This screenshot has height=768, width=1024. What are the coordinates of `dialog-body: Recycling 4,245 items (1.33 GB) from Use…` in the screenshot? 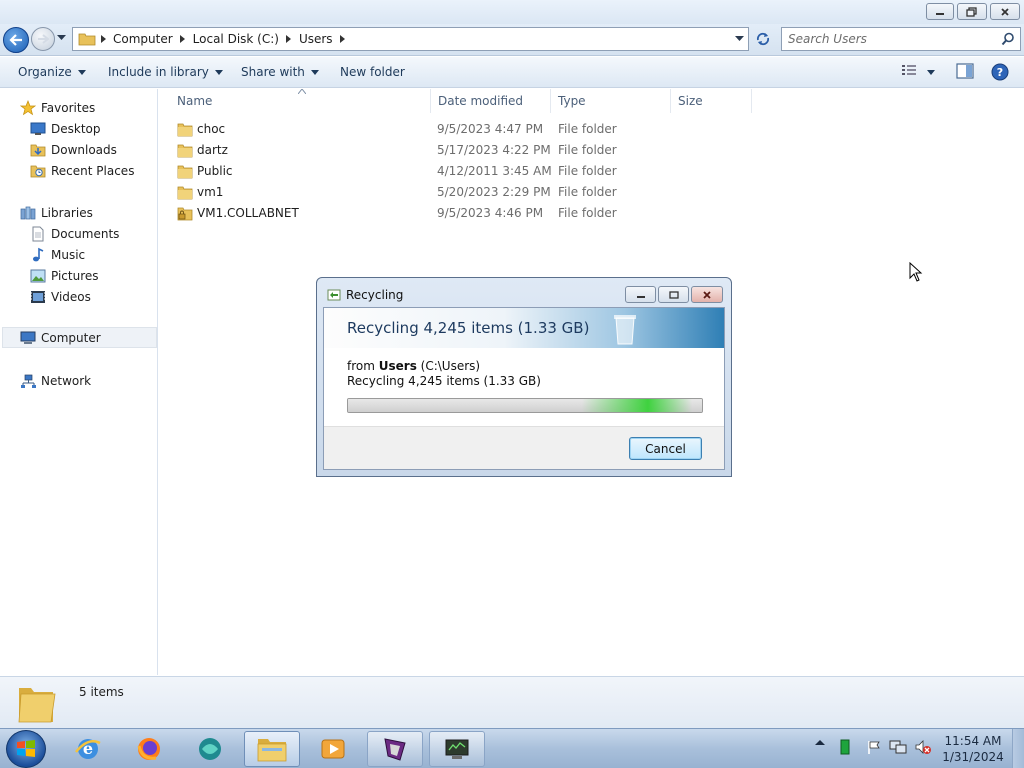 It's located at (524, 388).